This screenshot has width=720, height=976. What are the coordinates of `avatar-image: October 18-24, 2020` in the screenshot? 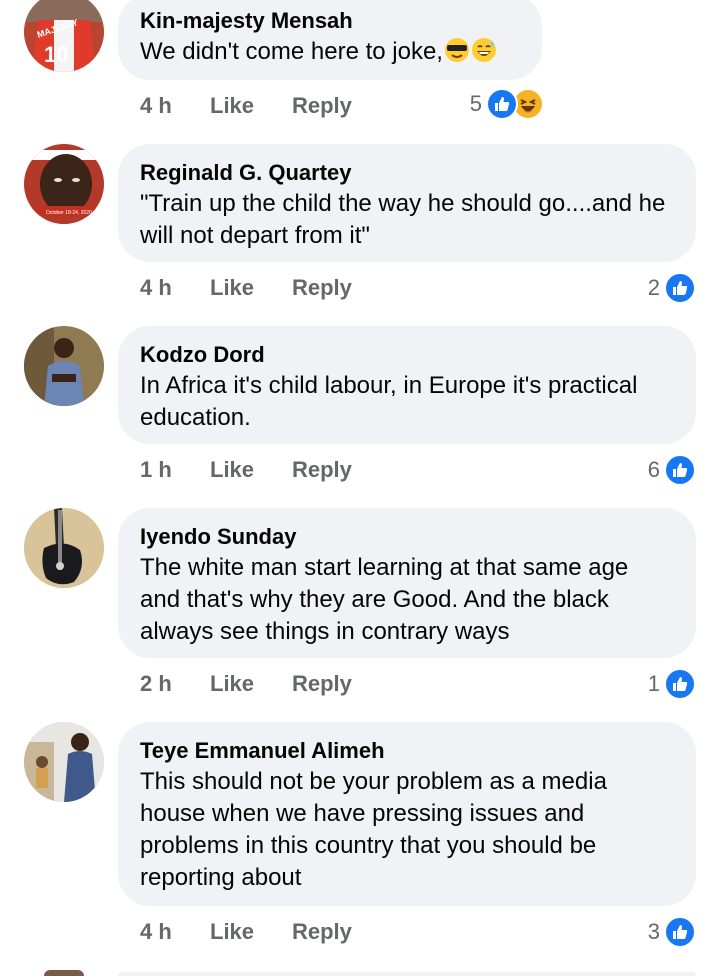 It's located at (64, 184).